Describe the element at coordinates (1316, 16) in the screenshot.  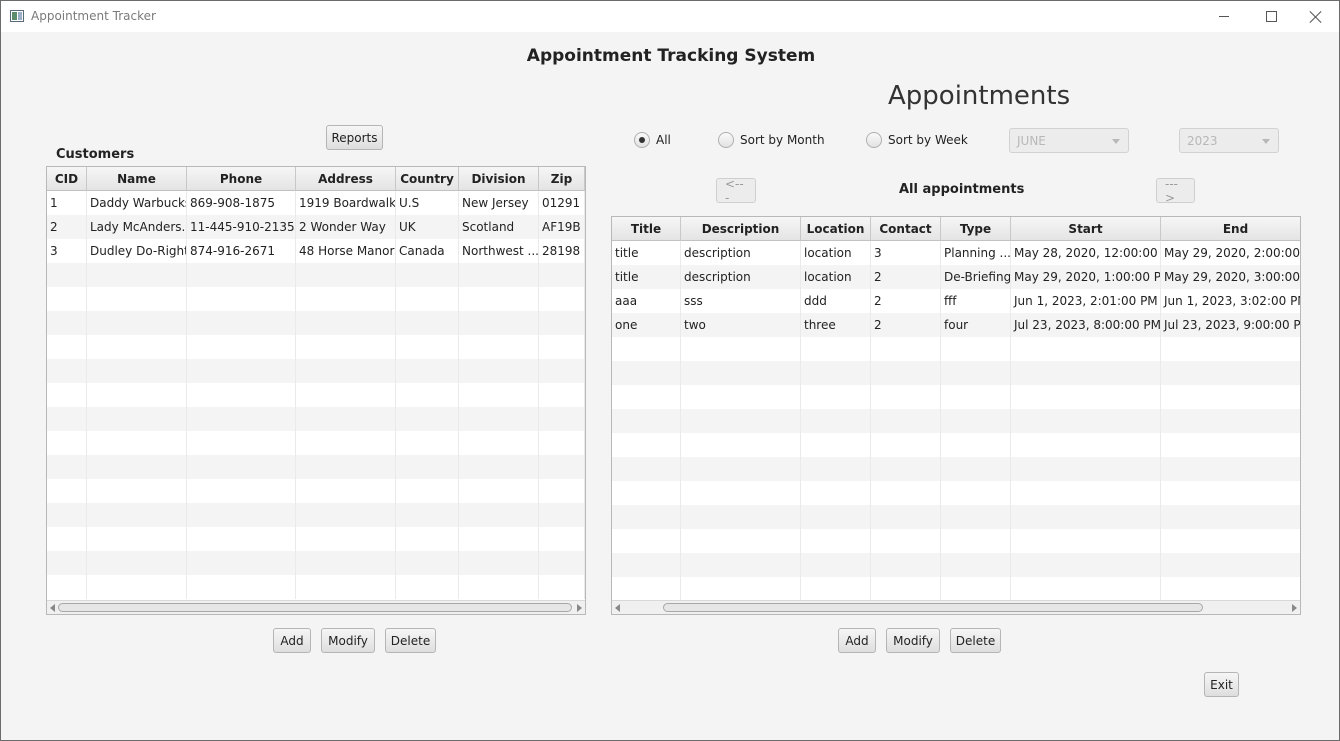
I see `close-window-button` at that location.